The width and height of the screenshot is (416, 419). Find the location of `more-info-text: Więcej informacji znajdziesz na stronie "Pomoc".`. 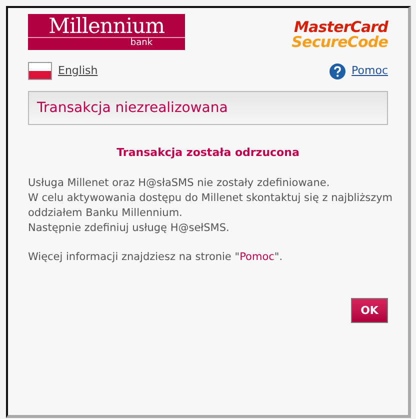

more-info-text: Więcej informacji znajdziesz na stronie "Pomoc". is located at coordinates (156, 257).